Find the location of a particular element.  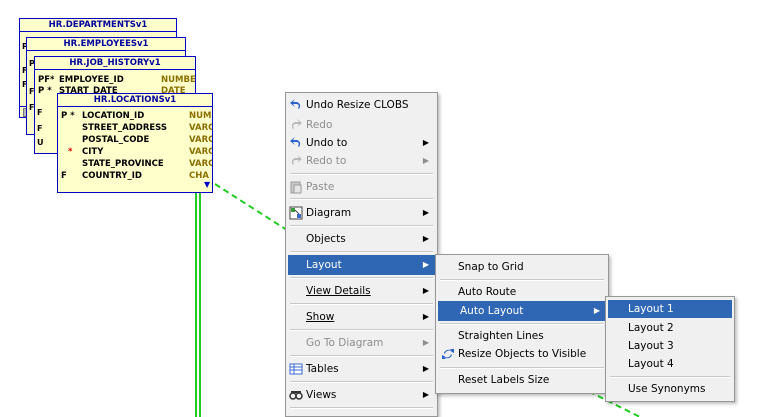

key-marker: PF* is located at coordinates (46, 80).